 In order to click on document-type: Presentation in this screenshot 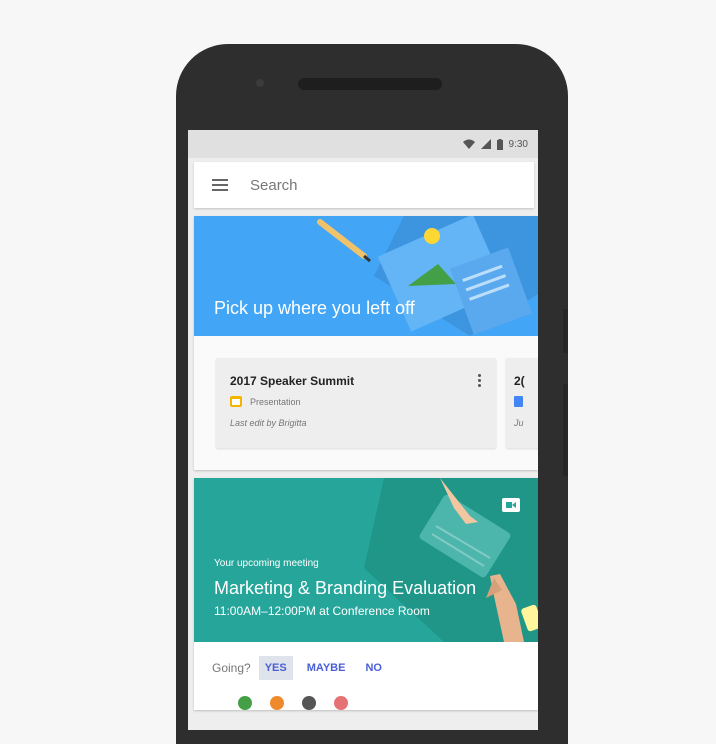, I will do `click(275, 402)`.